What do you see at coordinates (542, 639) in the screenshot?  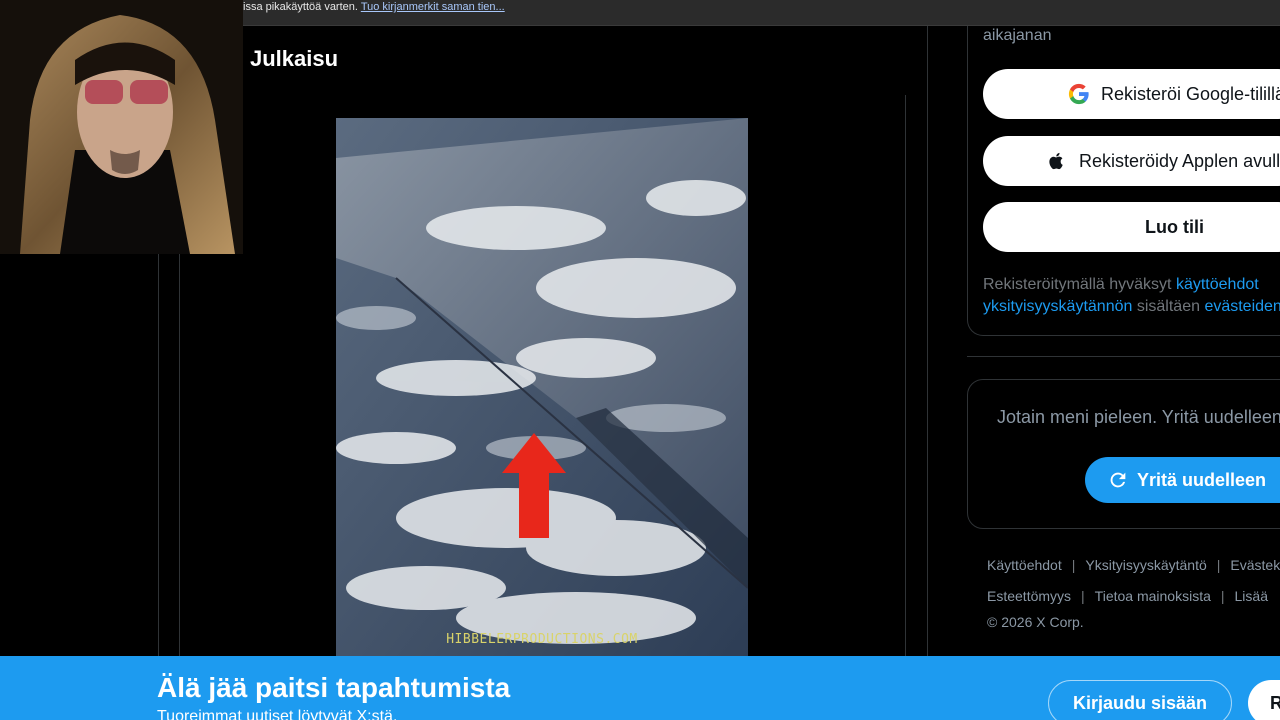 I see `media-watermark: HIBBELERPRODUCTIONS.COM` at bounding box center [542, 639].